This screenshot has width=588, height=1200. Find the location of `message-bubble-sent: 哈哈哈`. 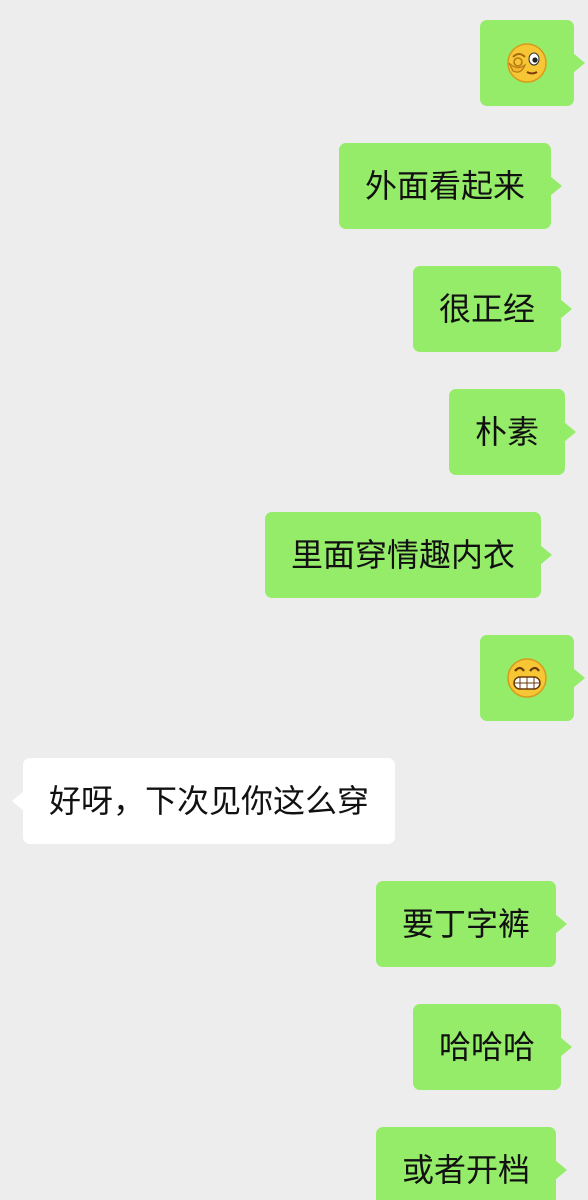

message-bubble-sent: 哈哈哈 is located at coordinates (493, 1047).